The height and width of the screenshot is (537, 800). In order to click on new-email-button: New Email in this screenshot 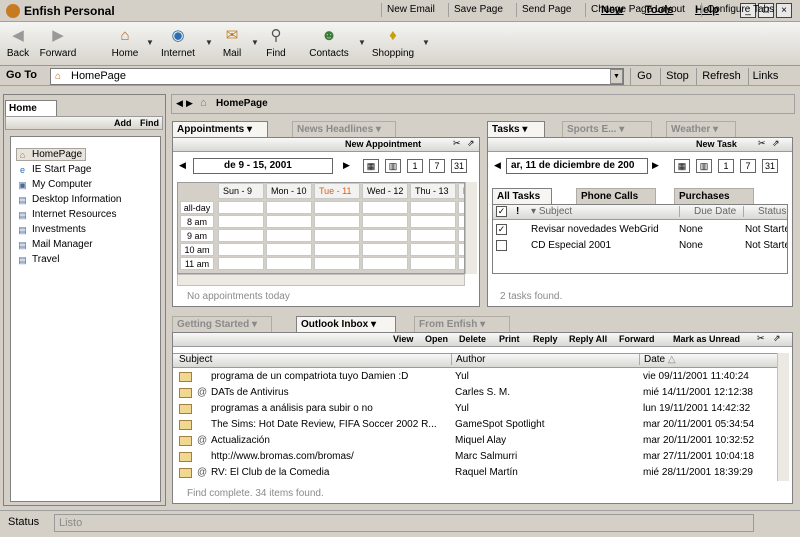, I will do `click(408, 10)`.